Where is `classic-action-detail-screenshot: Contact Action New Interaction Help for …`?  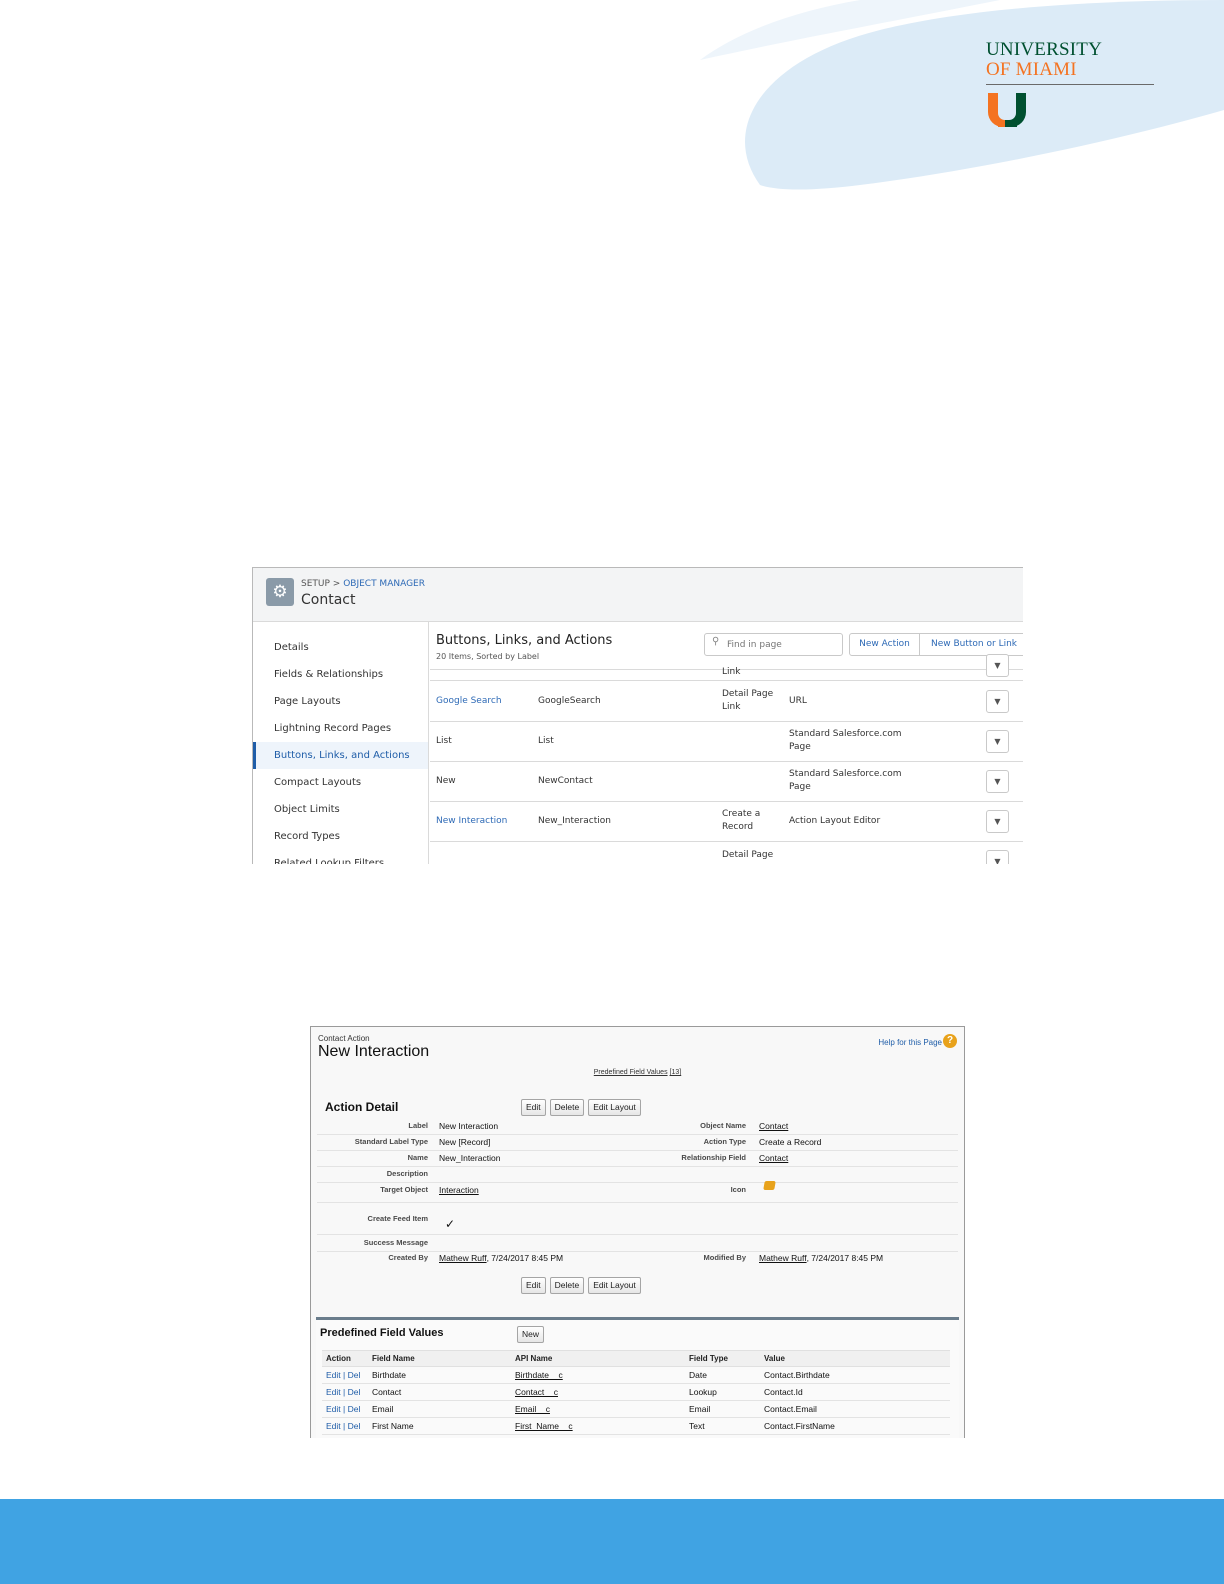 classic-action-detail-screenshot: Contact Action New Interaction Help for … is located at coordinates (637, 1232).